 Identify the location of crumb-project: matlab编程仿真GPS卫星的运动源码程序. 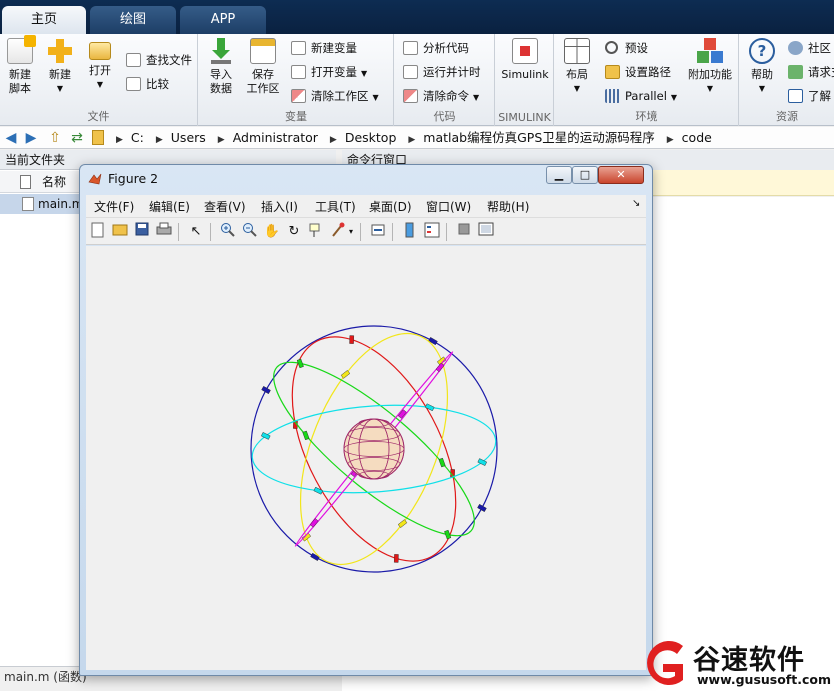
(538, 137).